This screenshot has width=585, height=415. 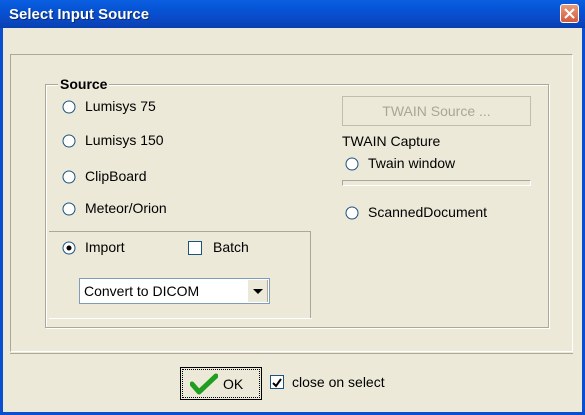 I want to click on chevron-down-icon, so click(x=258, y=291).